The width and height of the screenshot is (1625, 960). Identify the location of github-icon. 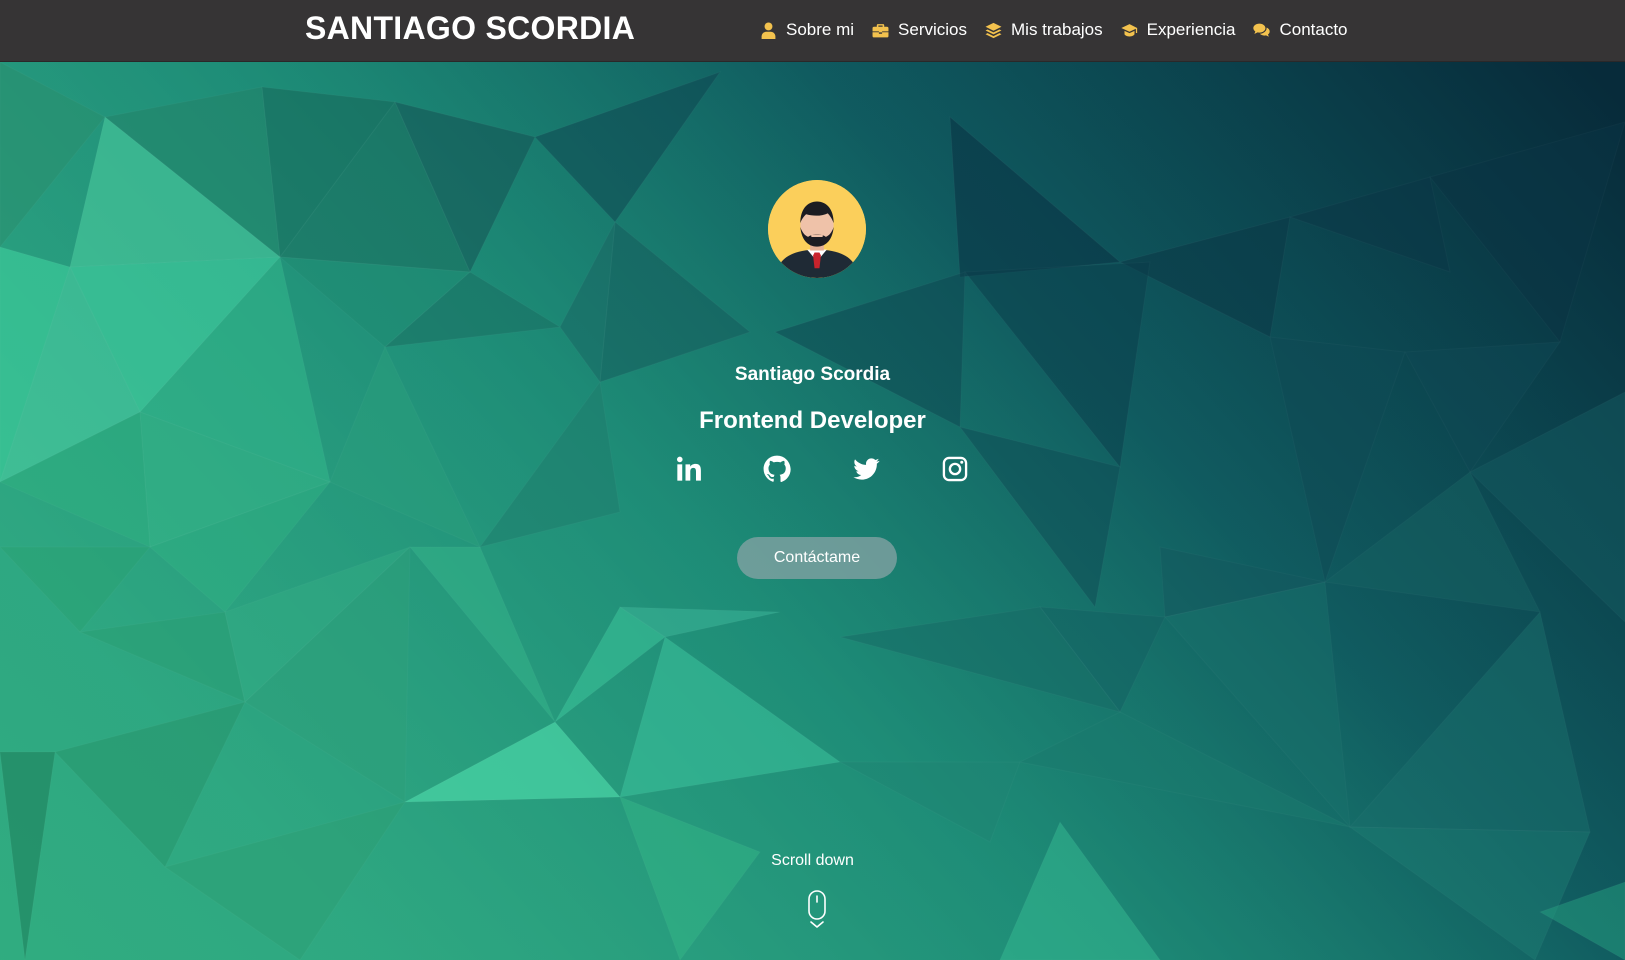
(777, 468).